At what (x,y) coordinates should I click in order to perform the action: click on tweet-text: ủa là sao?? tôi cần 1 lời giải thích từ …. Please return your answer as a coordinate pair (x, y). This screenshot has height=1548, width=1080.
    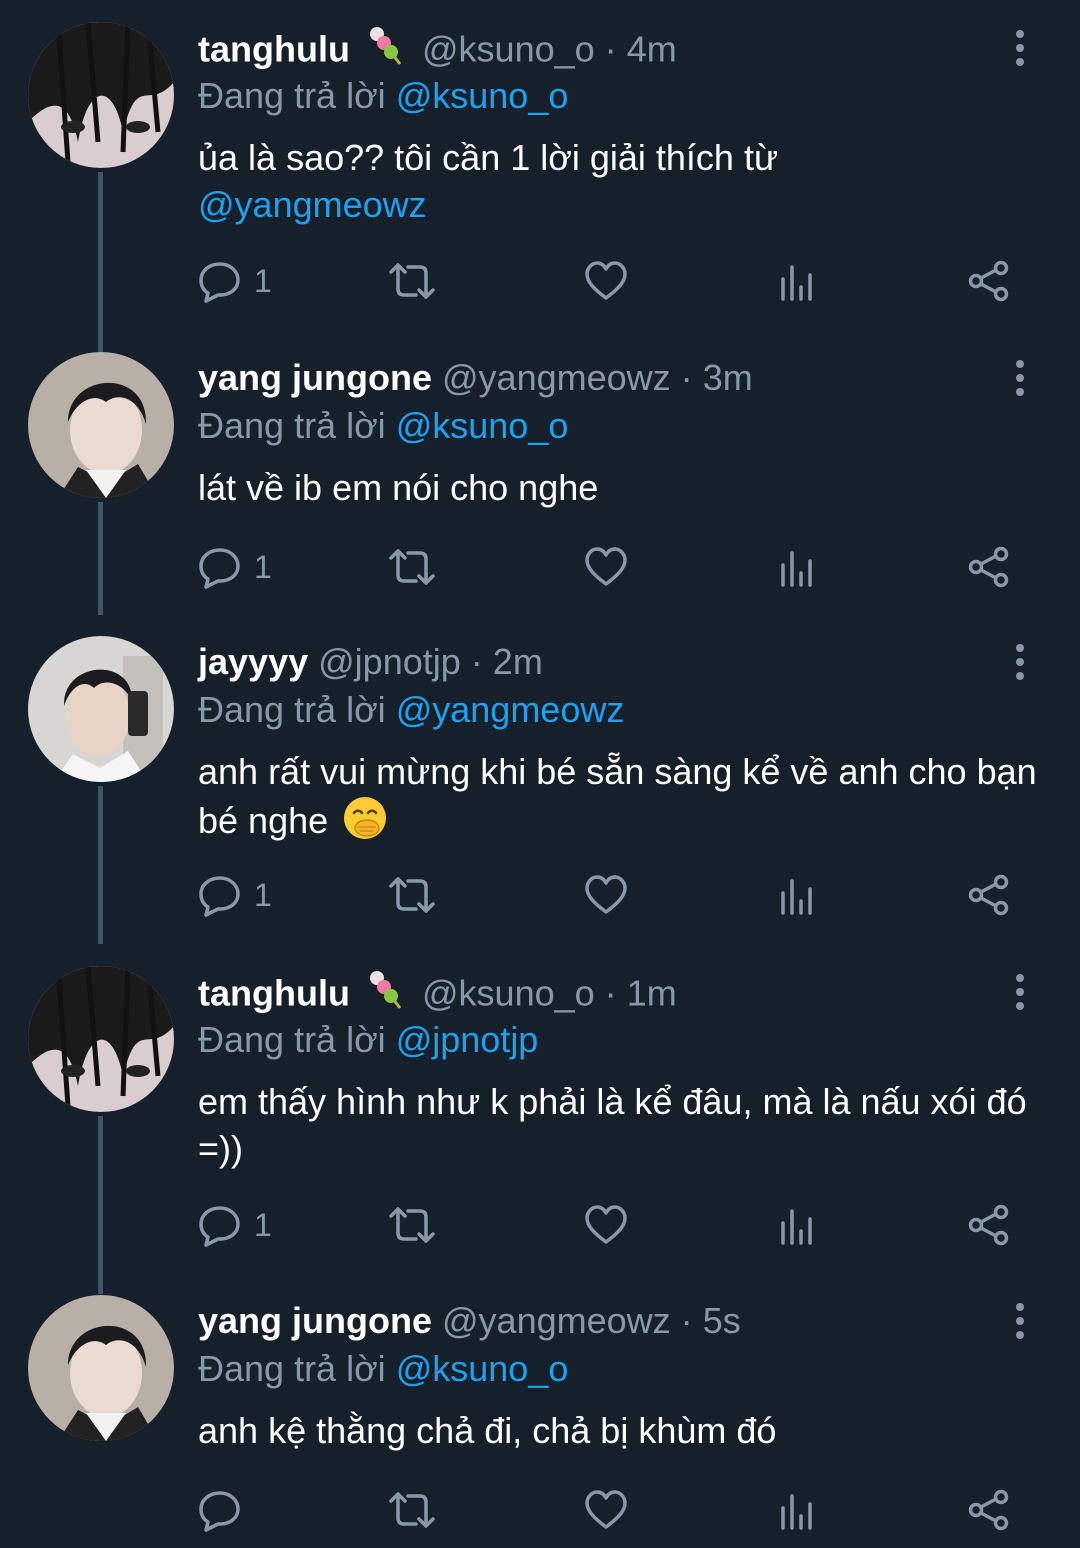
    Looking at the image, I should click on (623, 181).